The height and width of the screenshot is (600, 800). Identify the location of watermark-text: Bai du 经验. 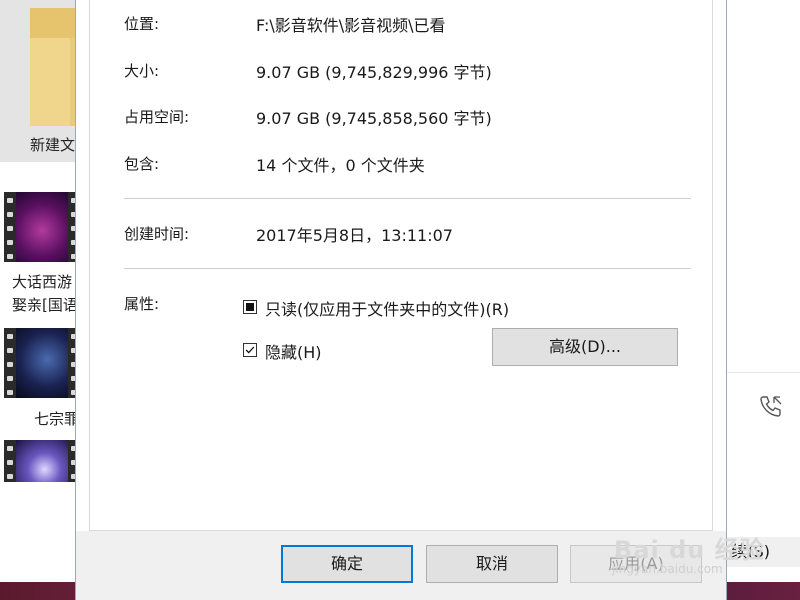
(689, 550).